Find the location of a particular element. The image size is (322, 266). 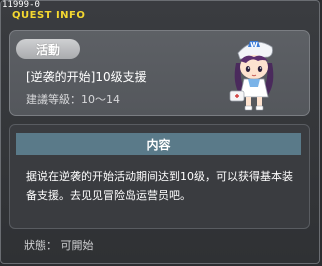

npc-girl-portrait-icon: W is located at coordinates (251, 76).